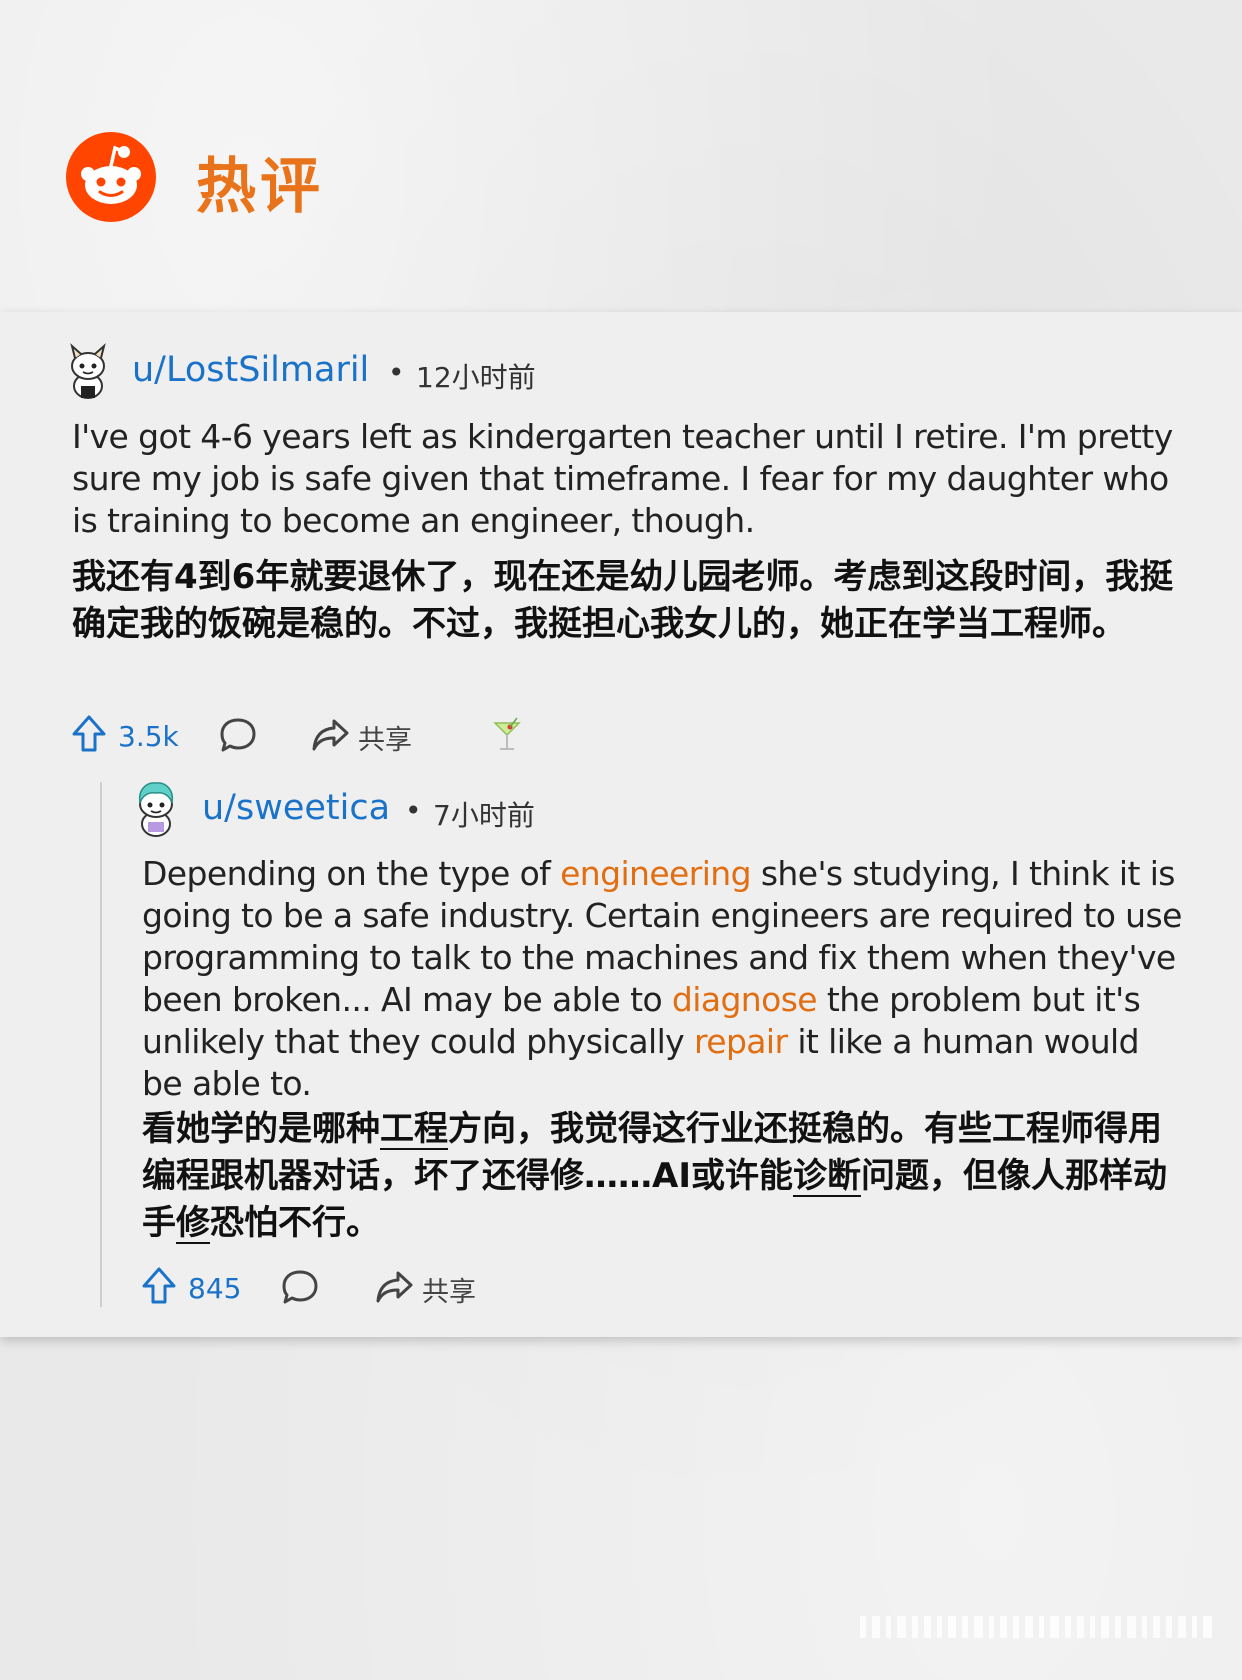  What do you see at coordinates (351, 873) in the screenshot?
I see `text-segment: Depending on the type of` at bounding box center [351, 873].